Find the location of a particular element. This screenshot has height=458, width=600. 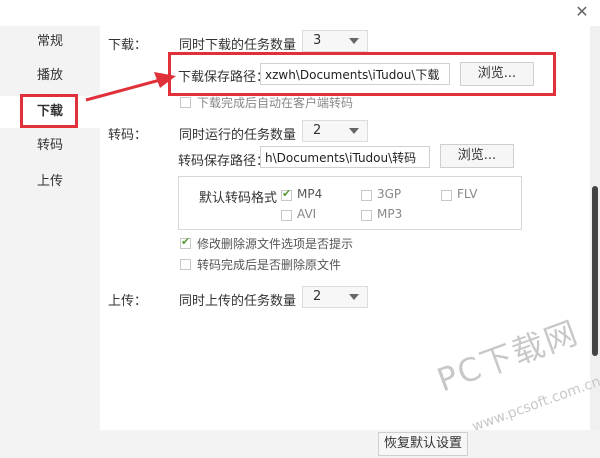

delete-source-label: 转码完成后是否删除原文件 is located at coordinates (269, 265).